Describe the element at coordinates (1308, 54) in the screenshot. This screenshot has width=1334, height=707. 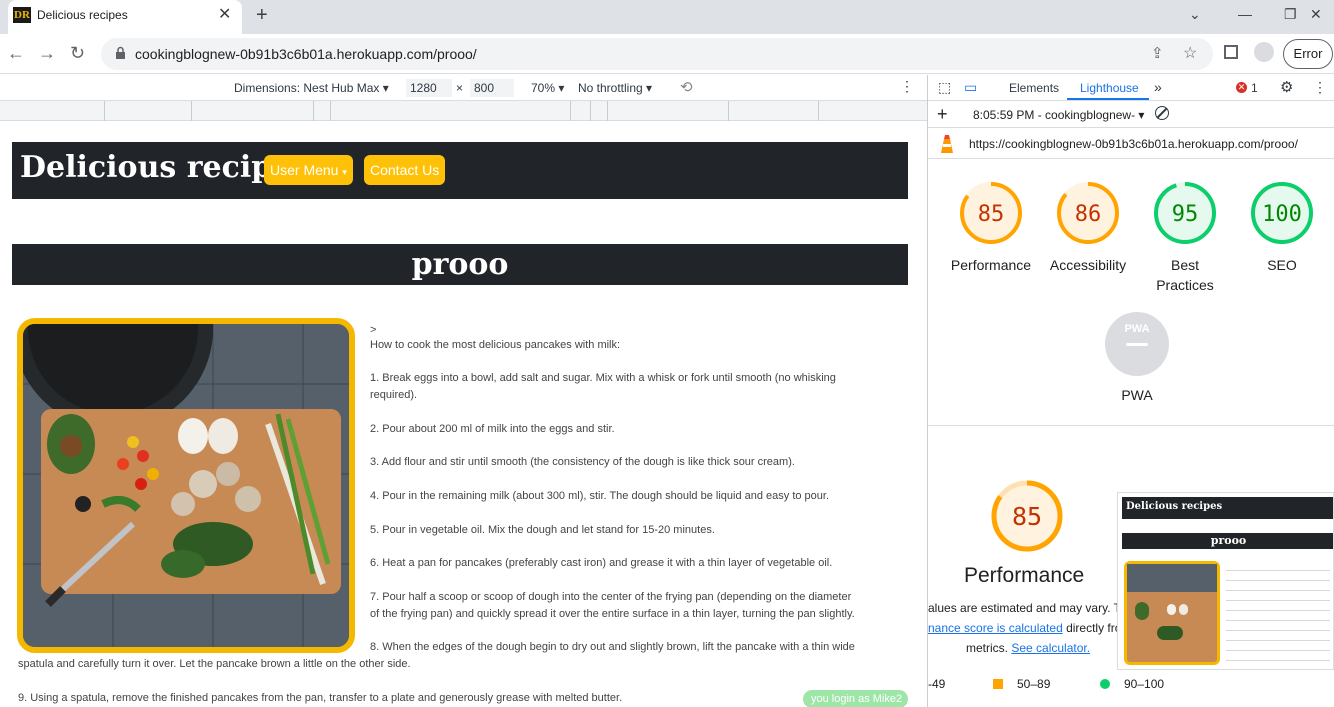
I see `error-button: Error` at that location.